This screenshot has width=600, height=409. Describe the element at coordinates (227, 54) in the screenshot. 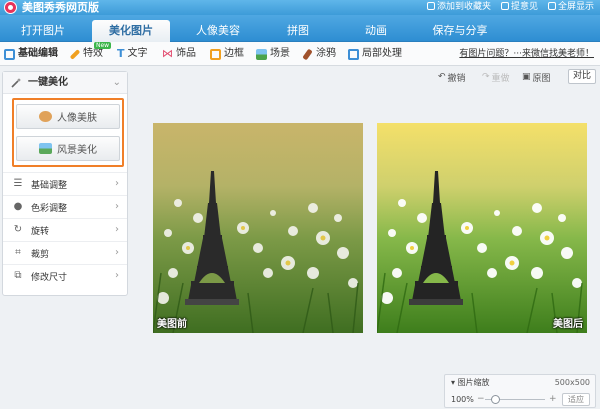

I see `toolbar-frame: 边框` at that location.